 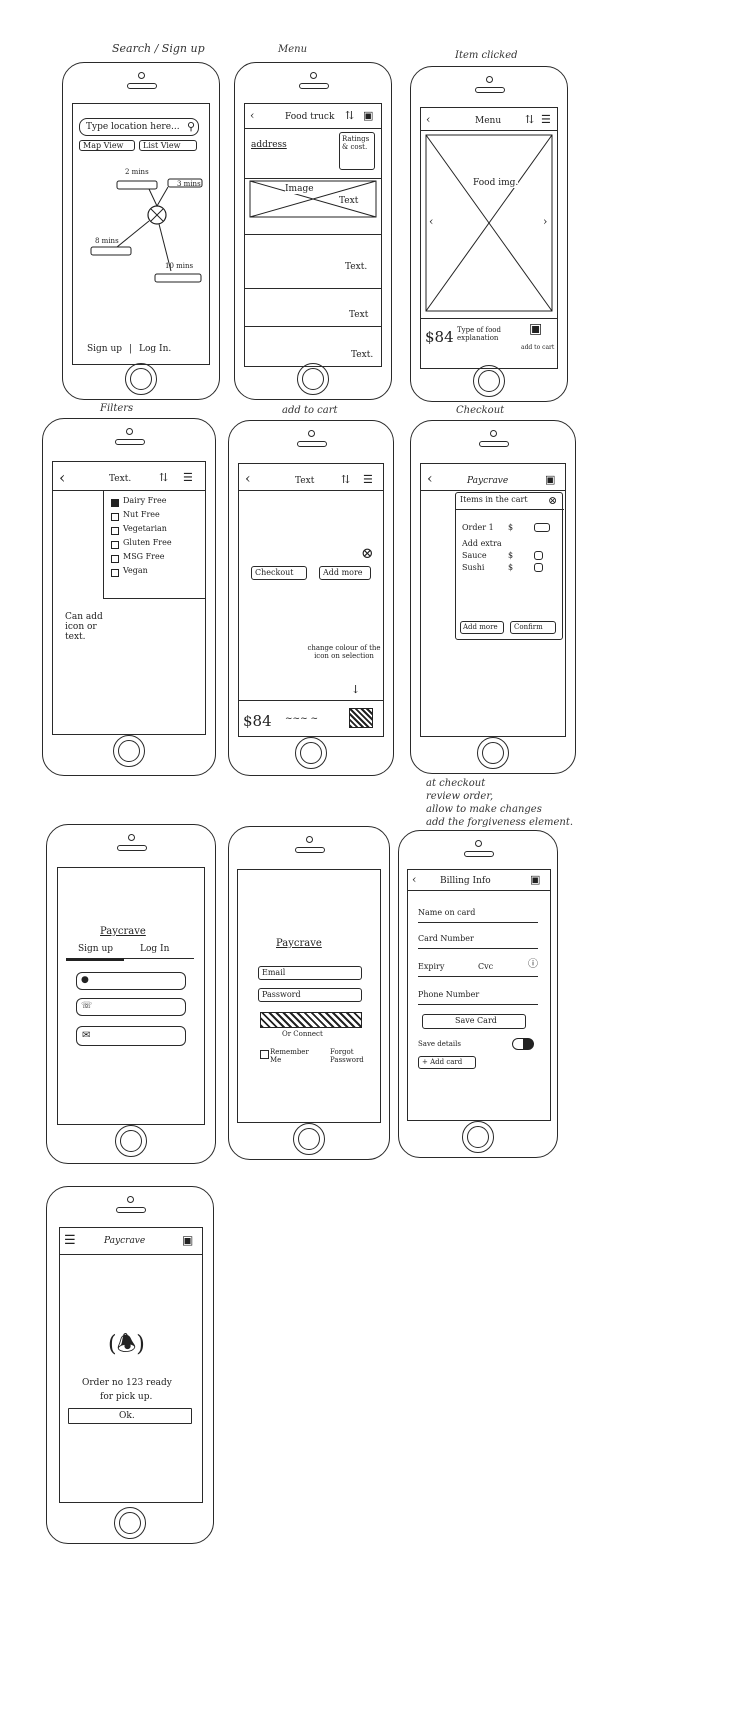 I want to click on help-icon: ⓘ, so click(x=533, y=965).